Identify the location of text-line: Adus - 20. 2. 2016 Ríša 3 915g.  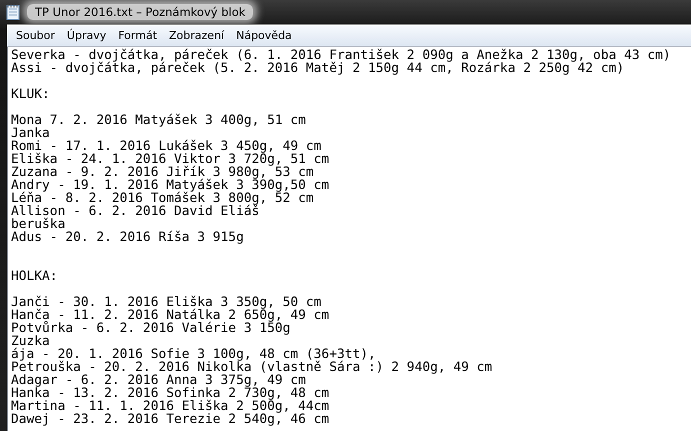
(128, 237).